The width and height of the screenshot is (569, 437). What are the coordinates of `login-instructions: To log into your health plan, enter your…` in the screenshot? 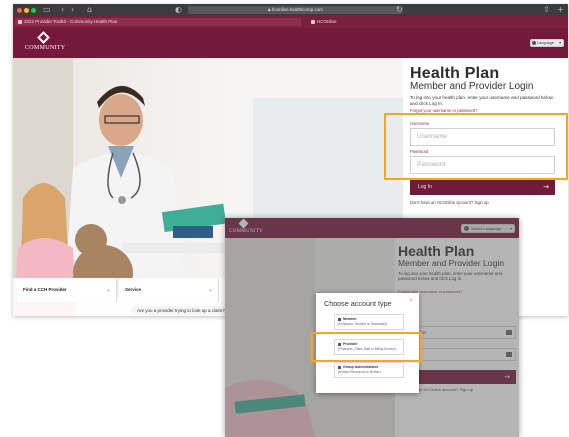 It's located at (482, 100).